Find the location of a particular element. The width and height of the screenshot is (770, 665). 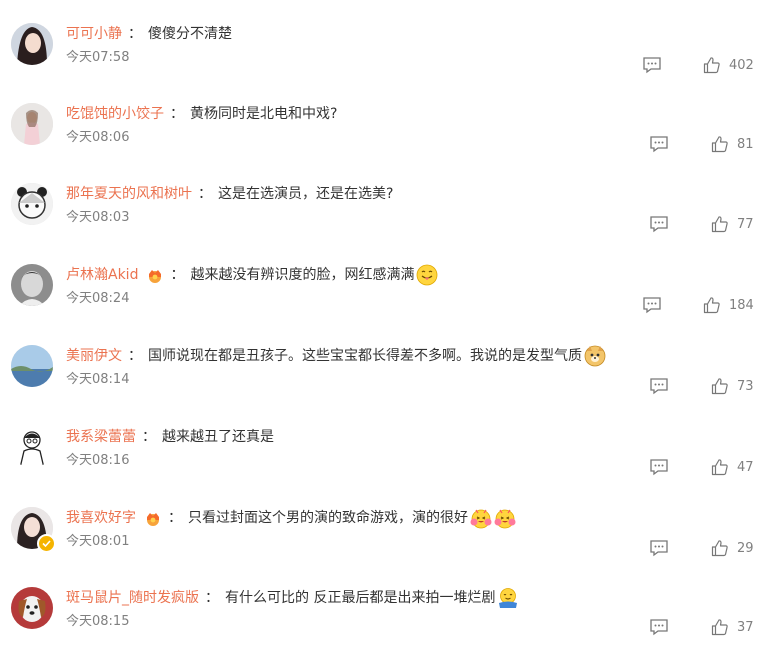

like-count: 402 is located at coordinates (741, 65).